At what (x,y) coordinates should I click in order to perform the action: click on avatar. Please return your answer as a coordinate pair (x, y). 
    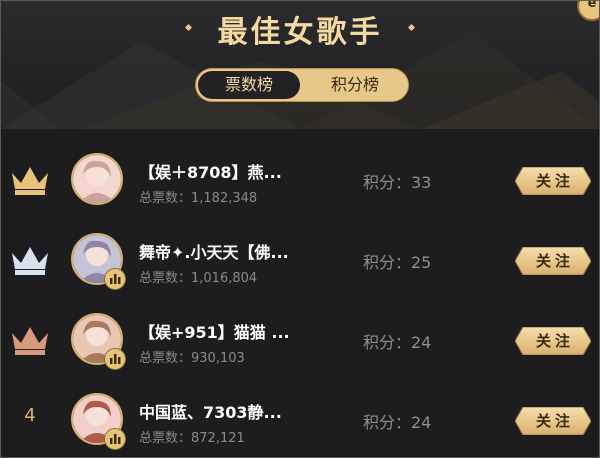
    Looking at the image, I should click on (97, 179).